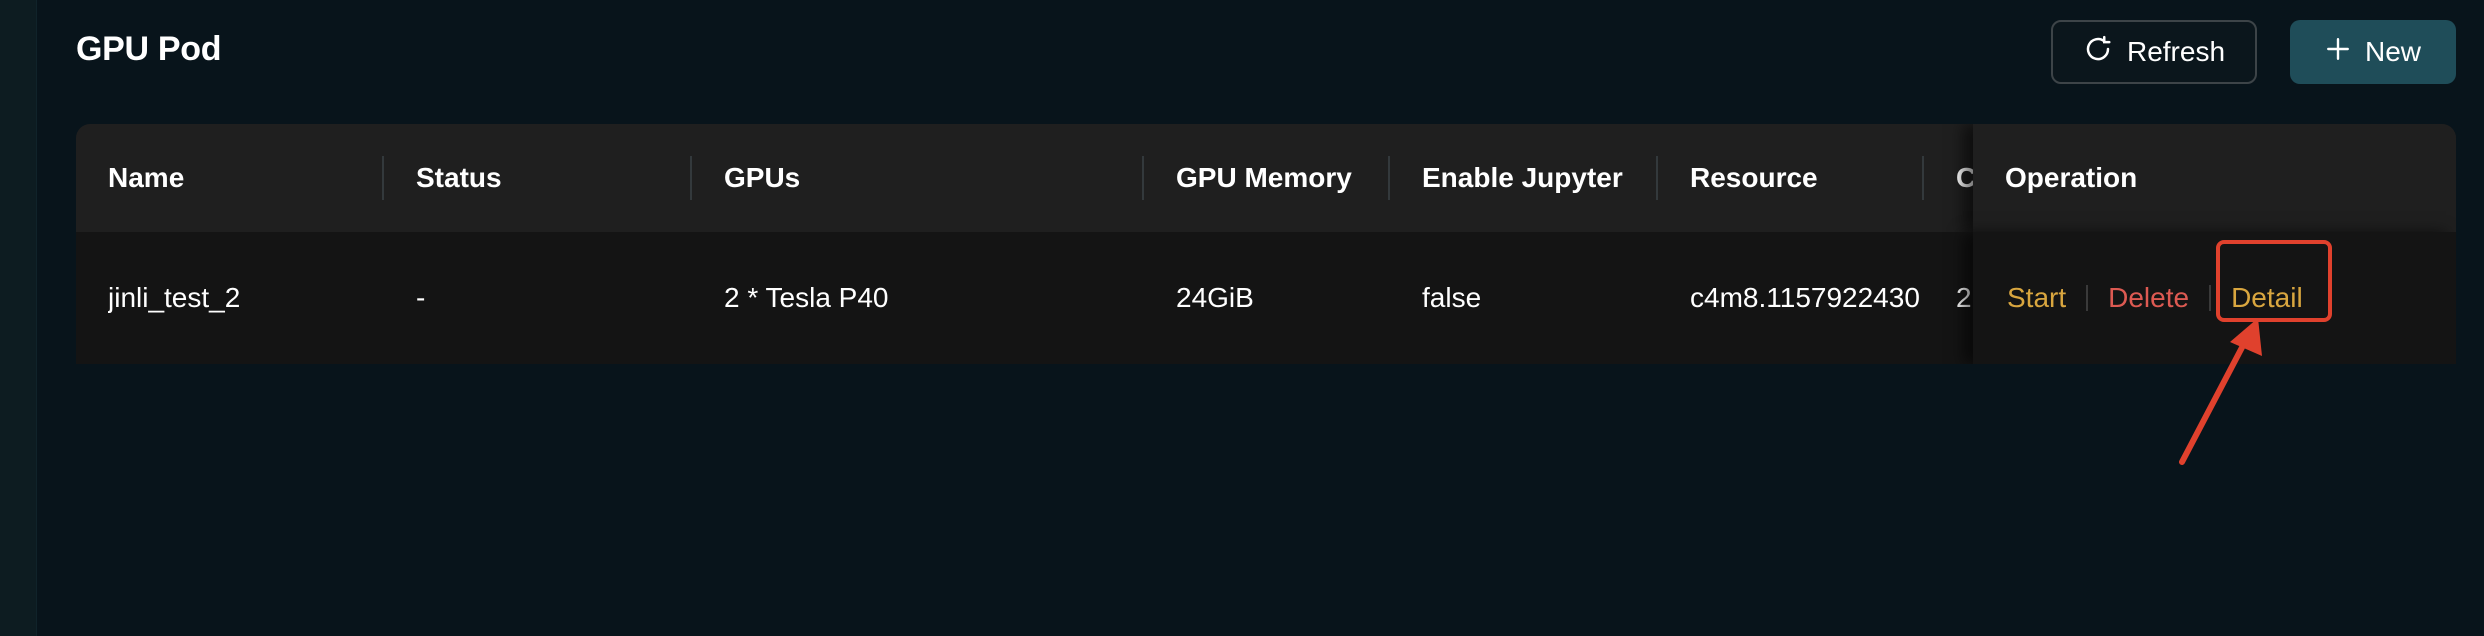 This screenshot has width=2484, height=636. I want to click on column-header-status: Status, so click(459, 178).